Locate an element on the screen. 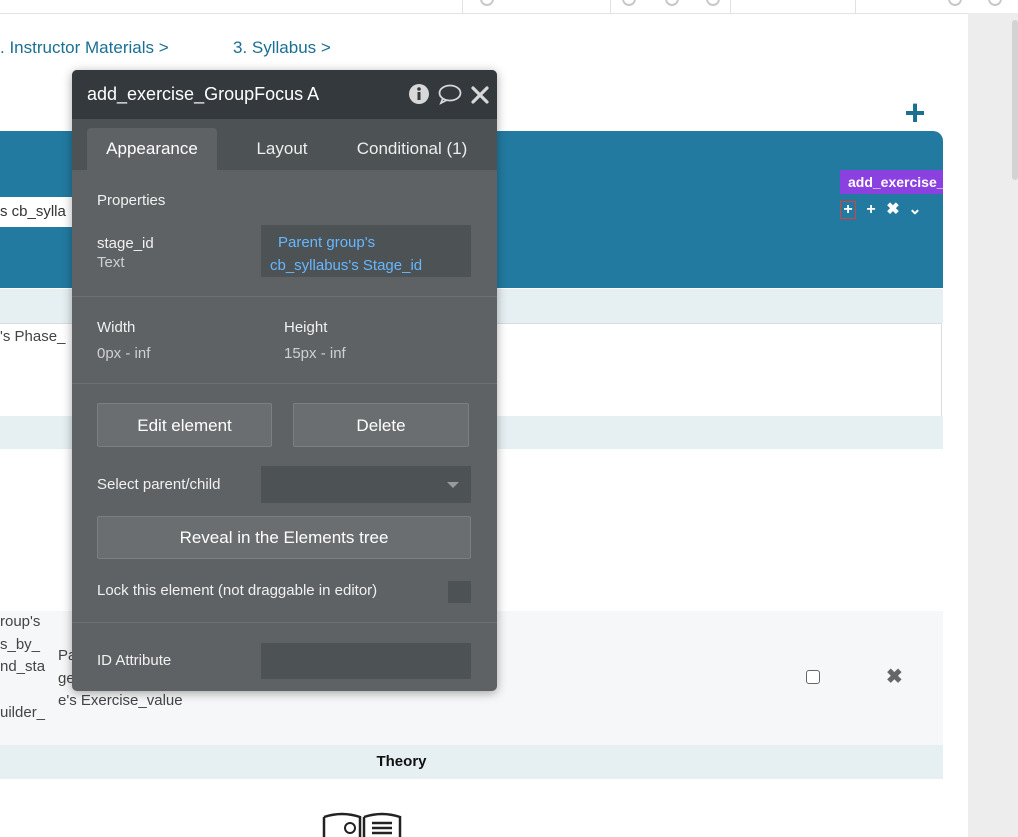  height-value: 15px - inf is located at coordinates (315, 353).